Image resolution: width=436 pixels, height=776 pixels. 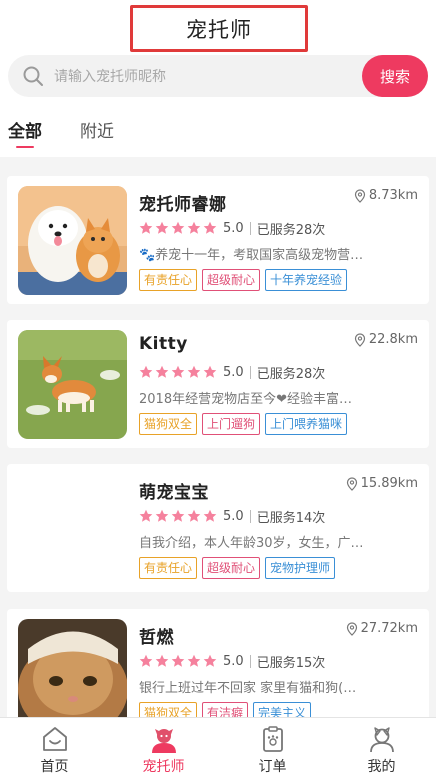 What do you see at coordinates (395, 76) in the screenshot?
I see `search-button: 搜索` at bounding box center [395, 76].